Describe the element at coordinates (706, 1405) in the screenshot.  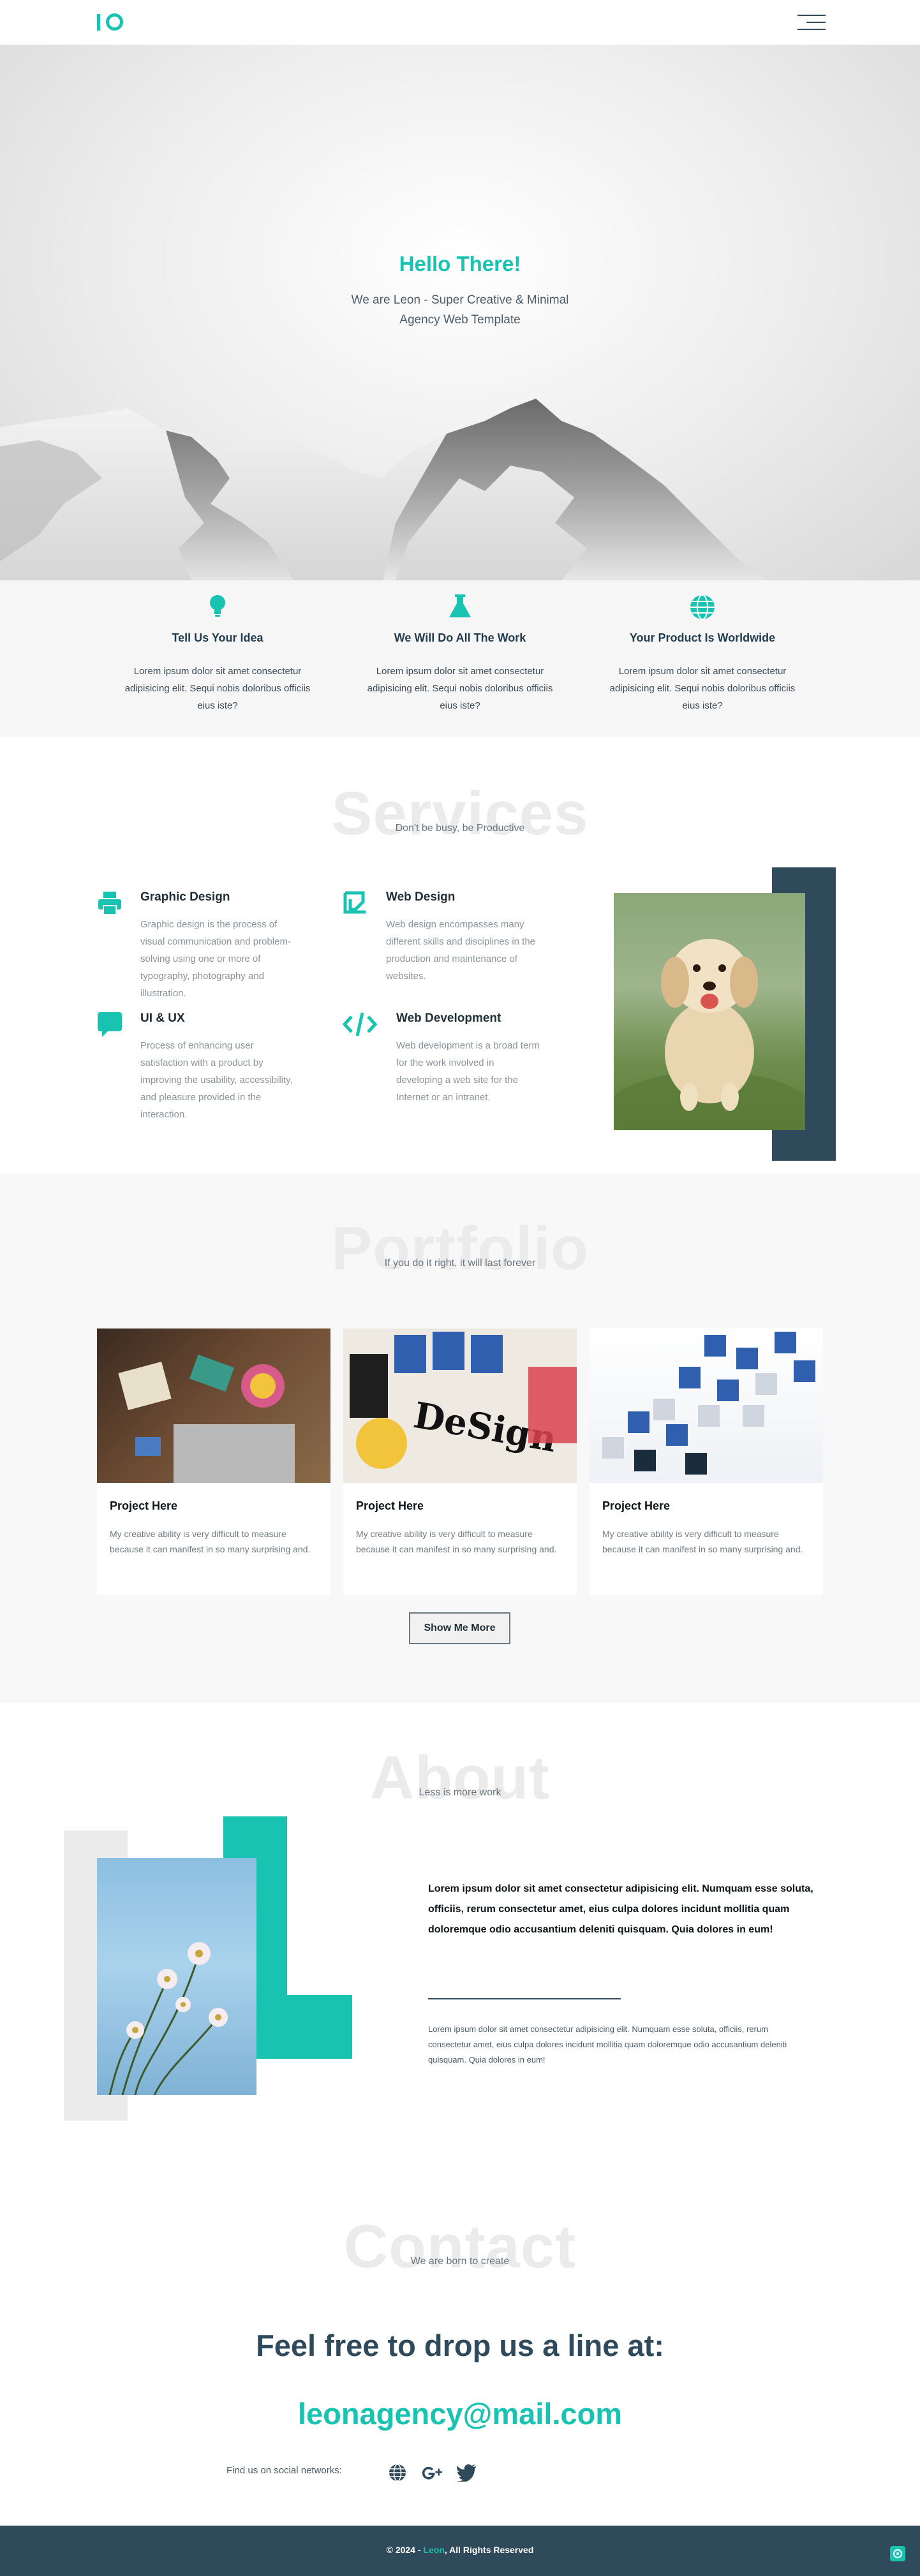
I see `project-image-cubes` at that location.